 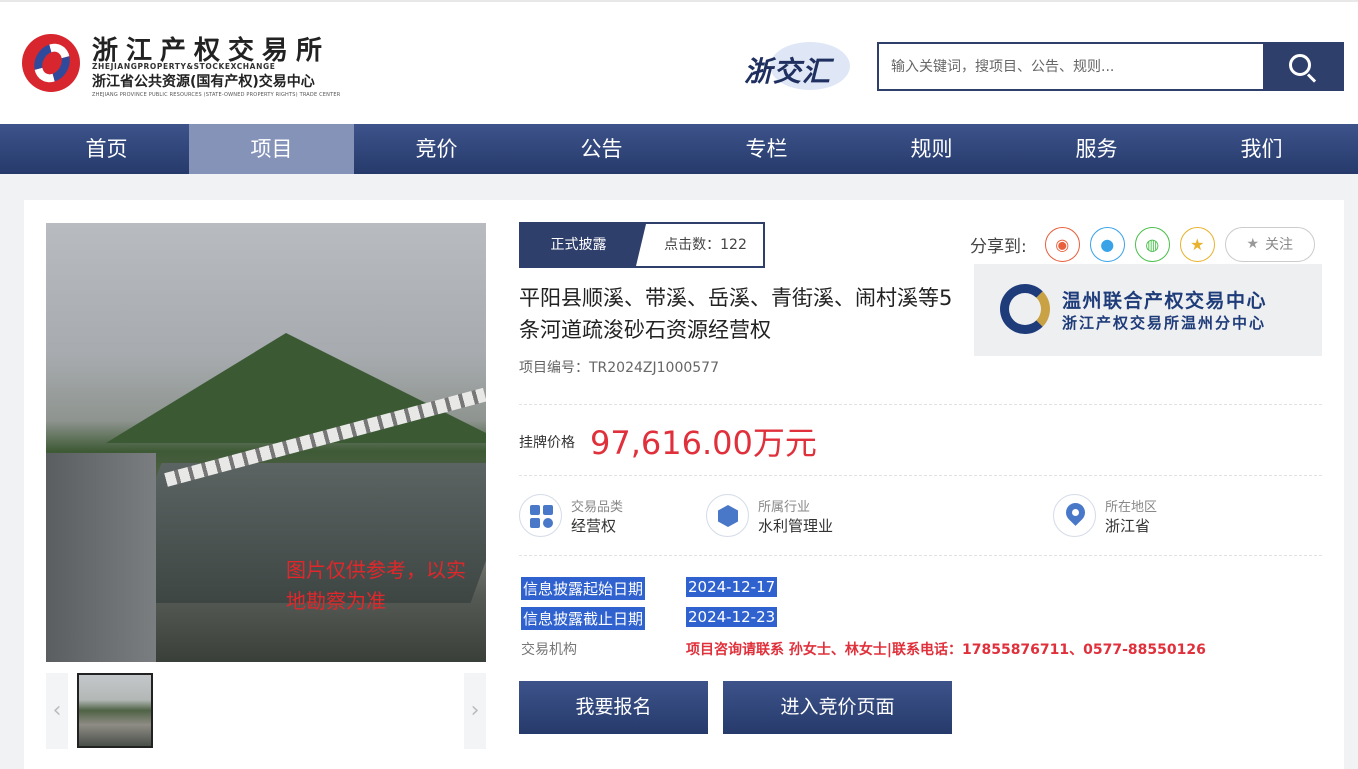 I want to click on attribute-label: 所属行业, so click(x=784, y=507).